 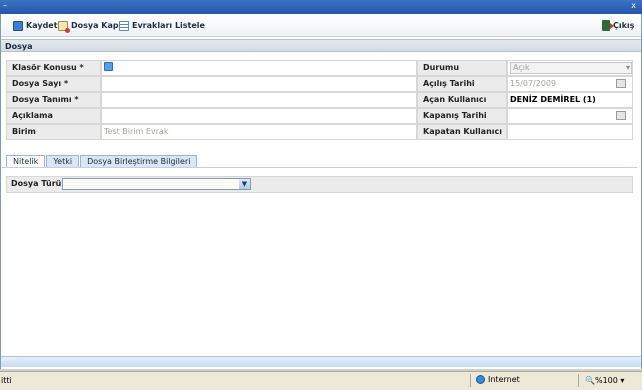 I want to click on acilis-tarihi-label: Açılış Tarihi, so click(x=462, y=84).